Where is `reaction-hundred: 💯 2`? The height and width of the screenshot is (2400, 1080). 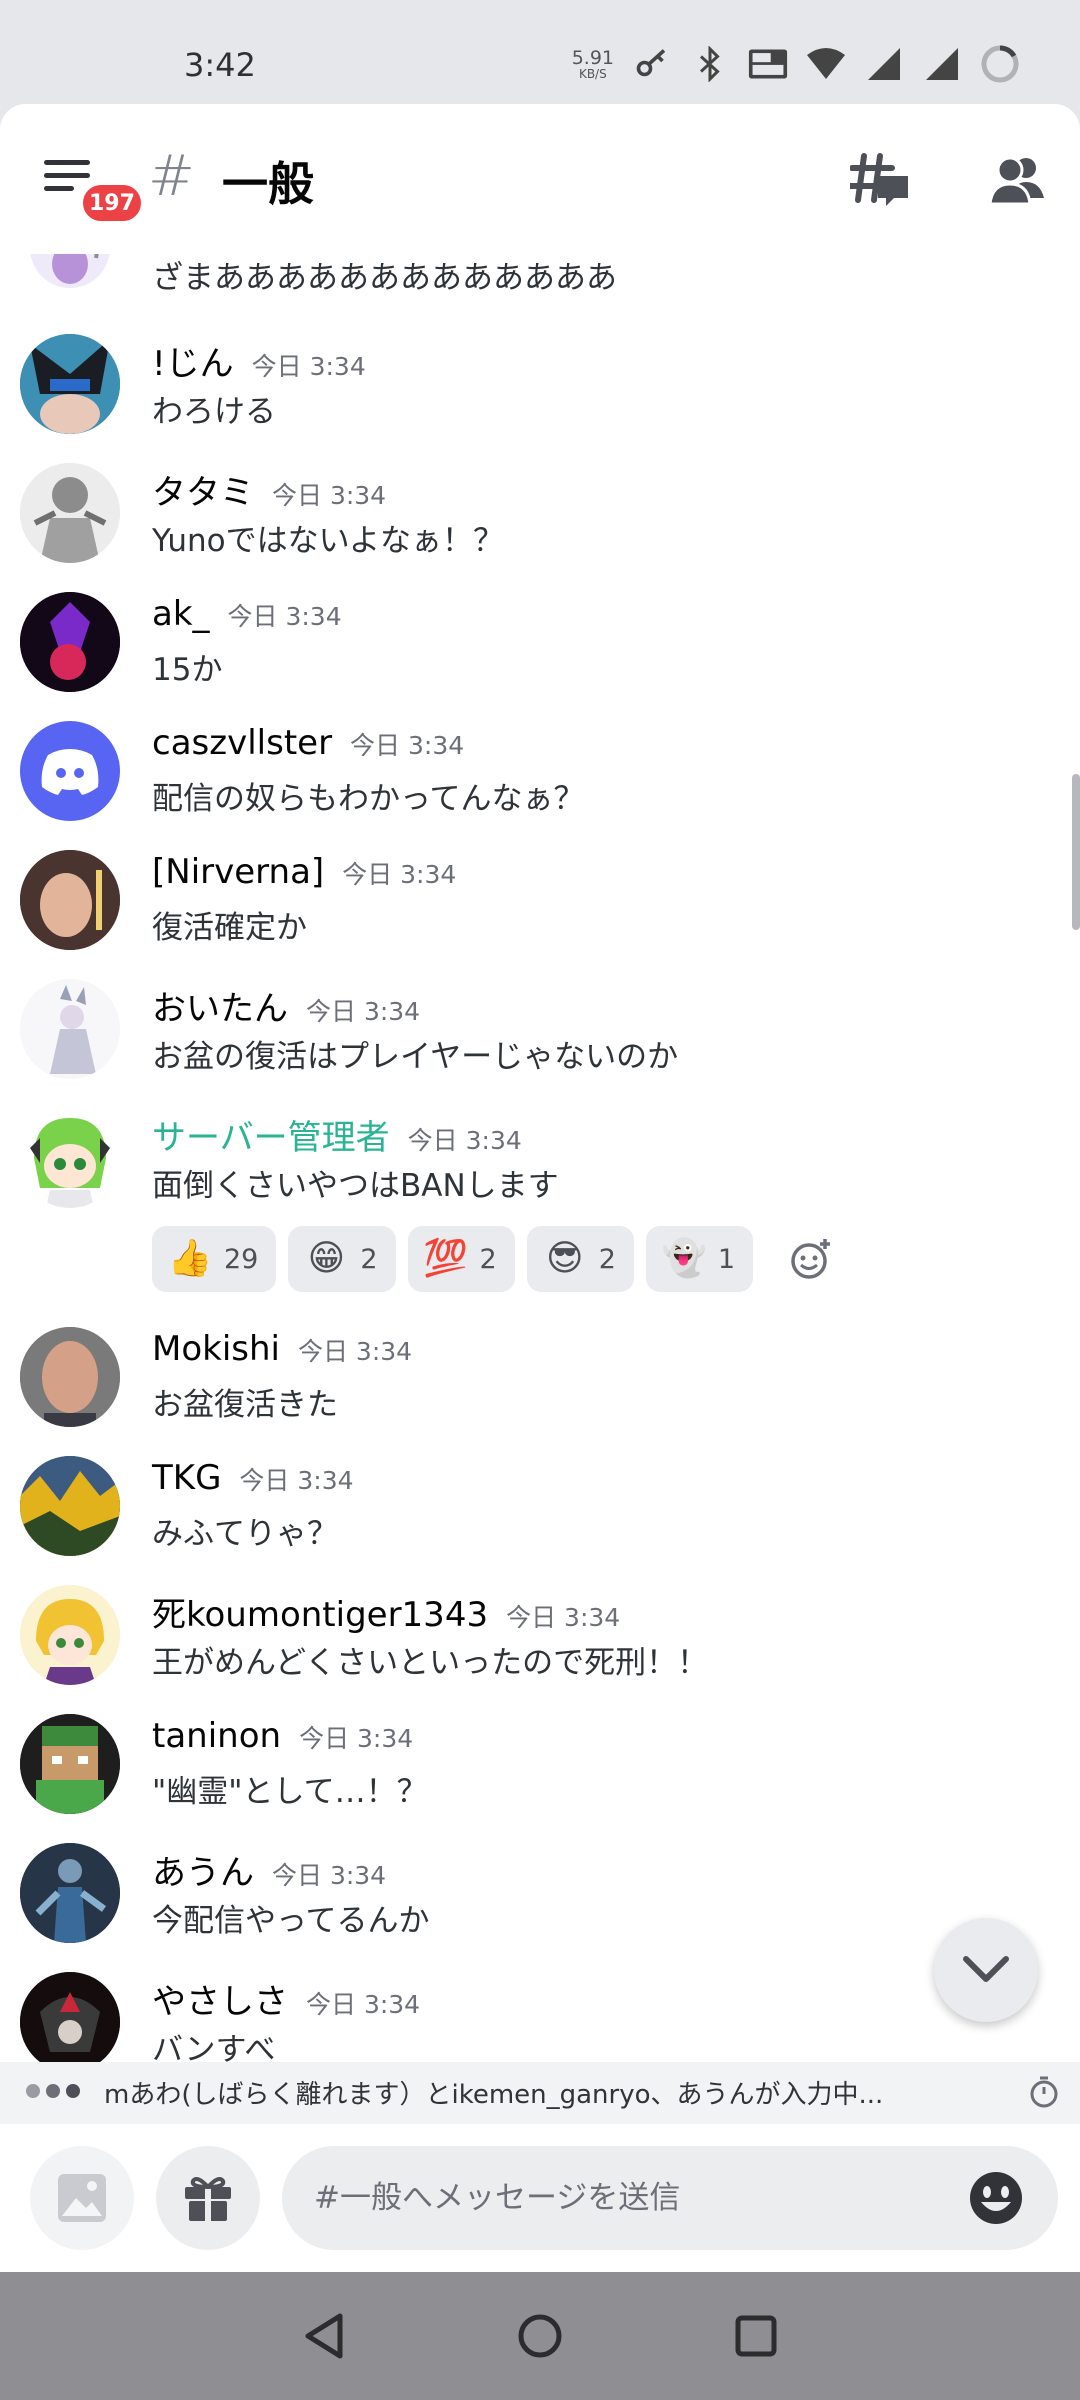
reaction-hundred: 💯 2 is located at coordinates (461, 1259).